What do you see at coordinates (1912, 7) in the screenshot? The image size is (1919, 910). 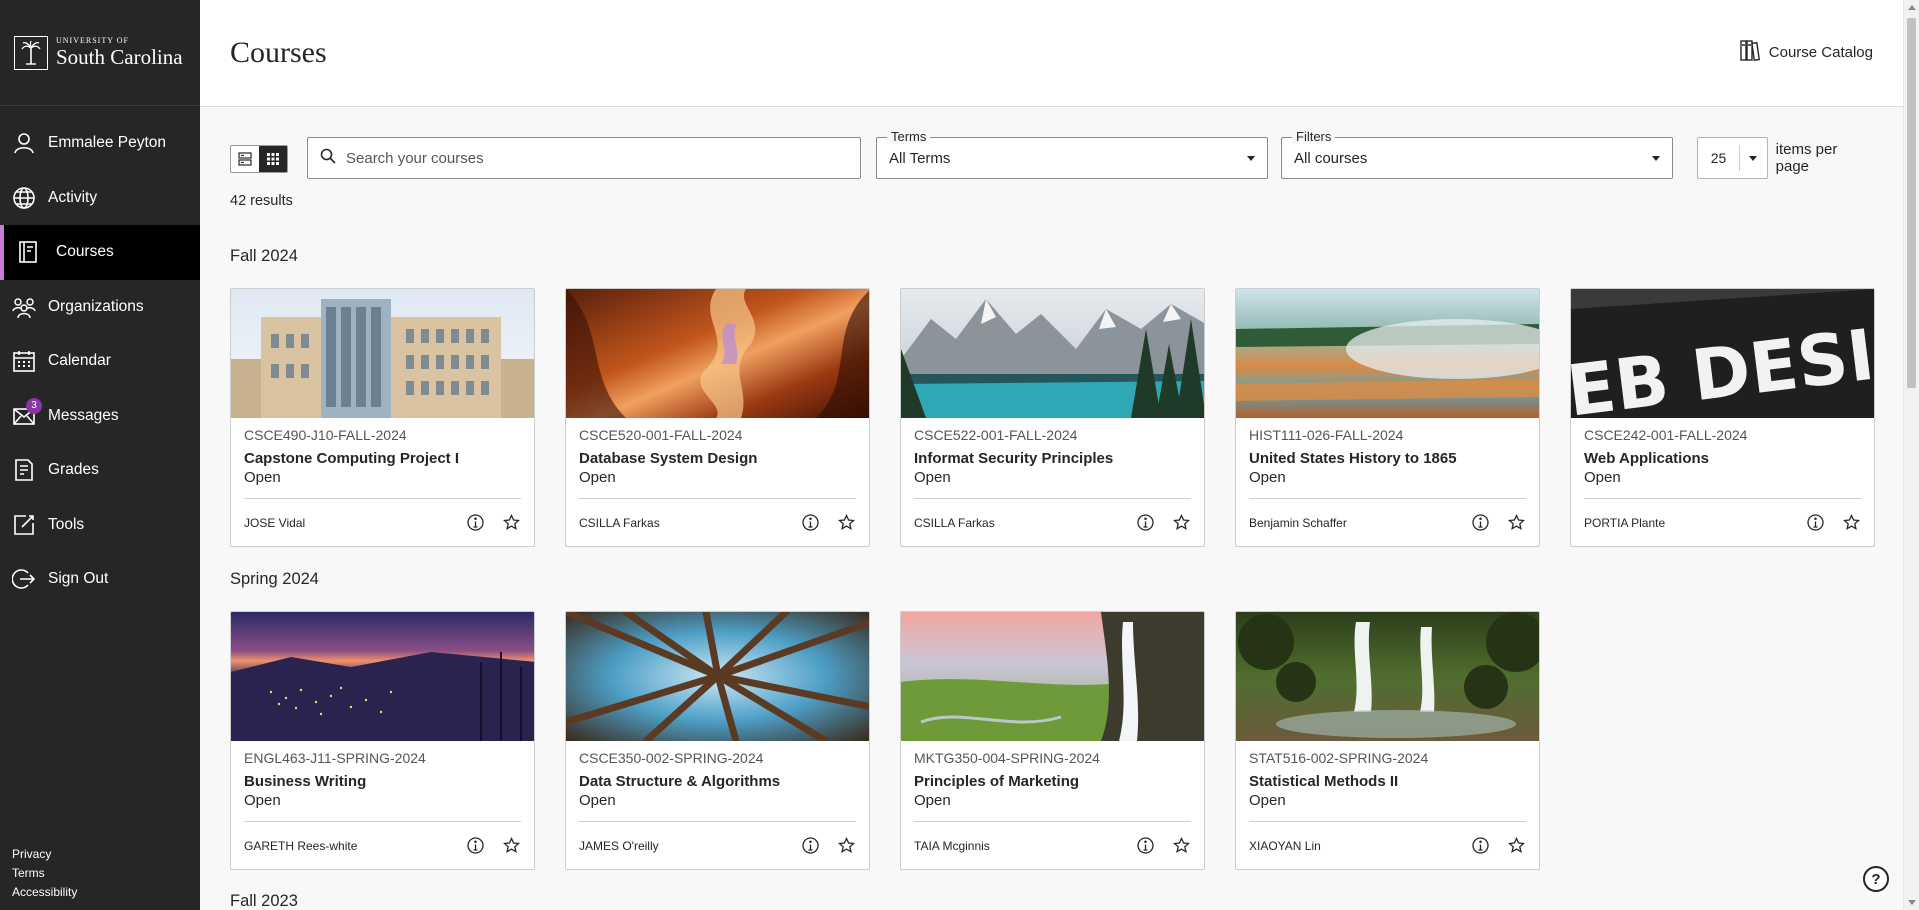 I see `scroll-up-icon` at bounding box center [1912, 7].